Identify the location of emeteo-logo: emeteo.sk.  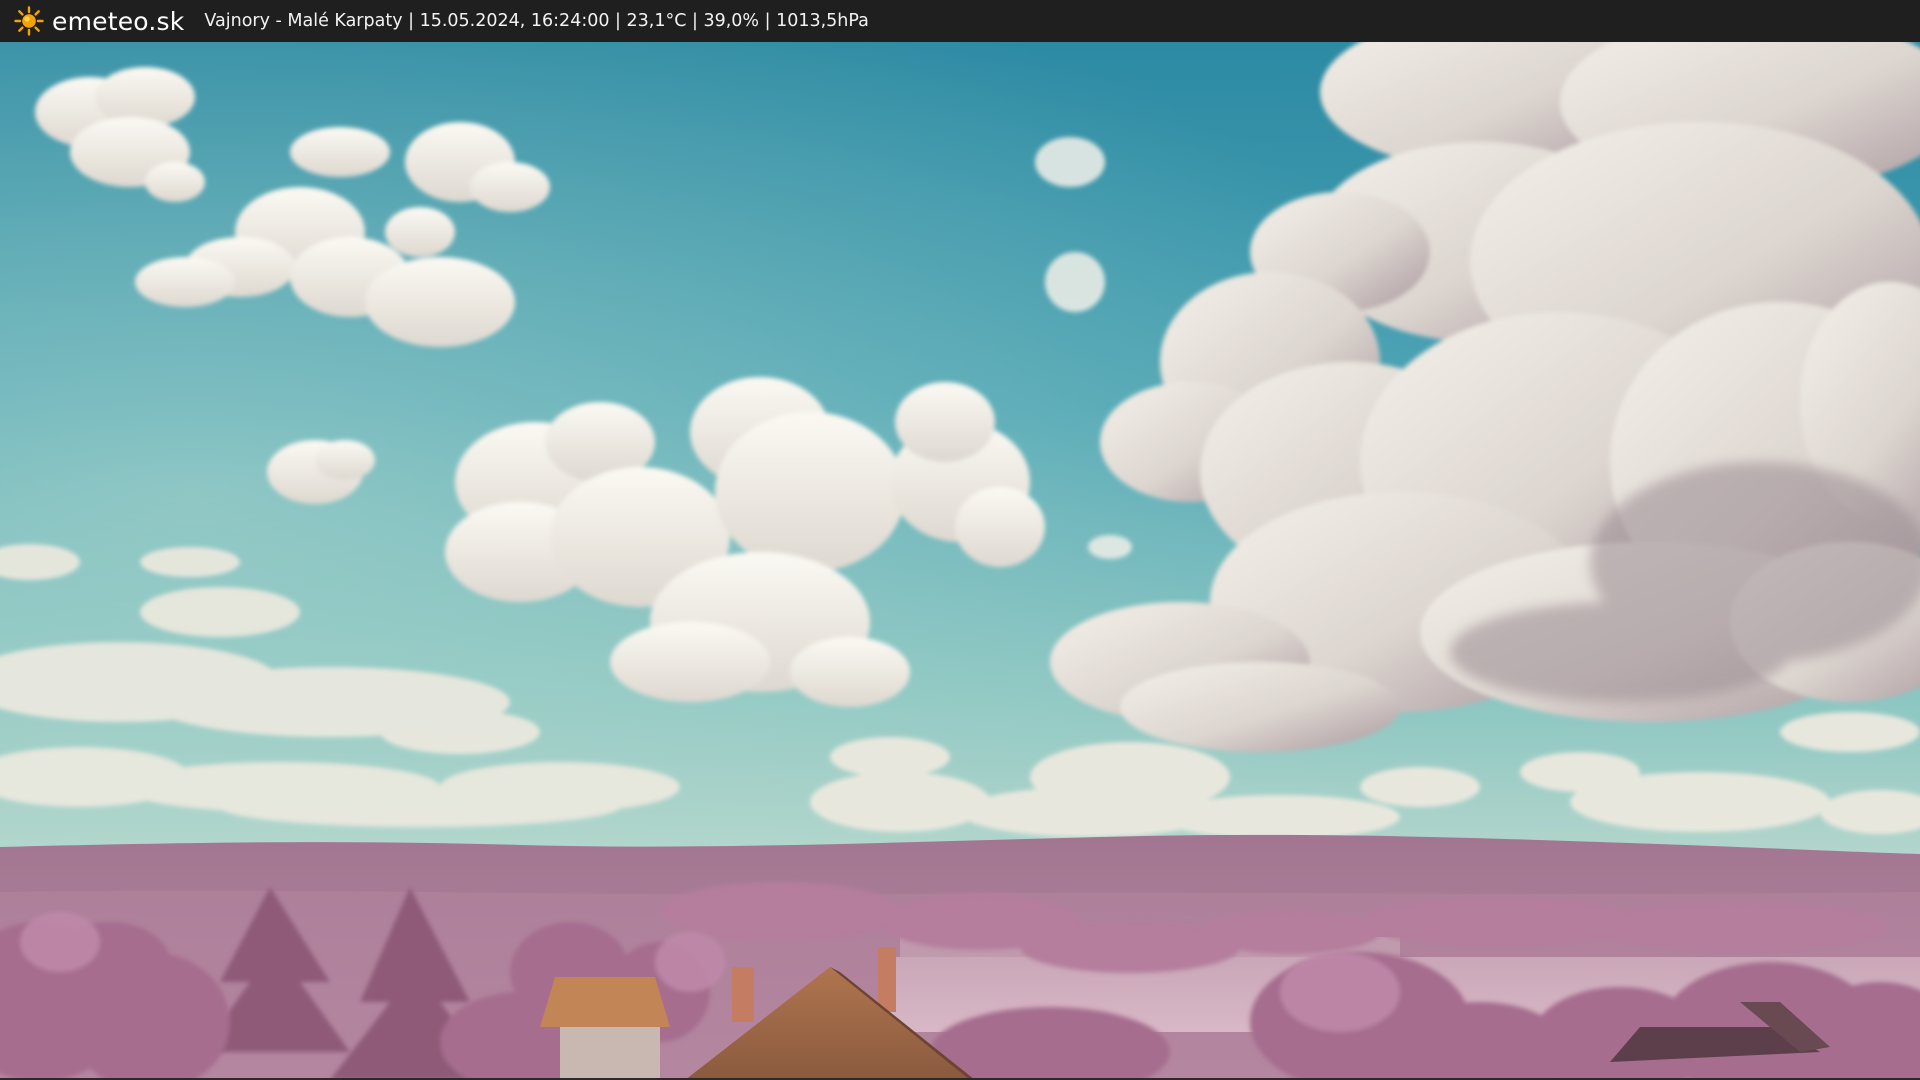
(99, 21).